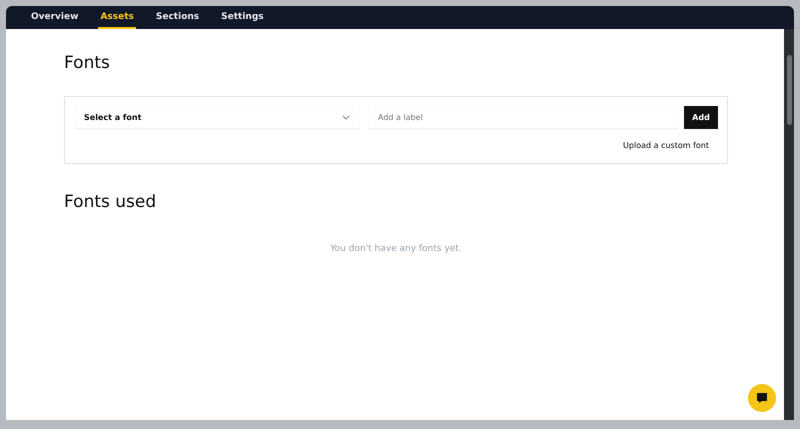 Image resolution: width=800 pixels, height=429 pixels. What do you see at coordinates (111, 202) in the screenshot?
I see `section-heading: Fonts used` at bounding box center [111, 202].